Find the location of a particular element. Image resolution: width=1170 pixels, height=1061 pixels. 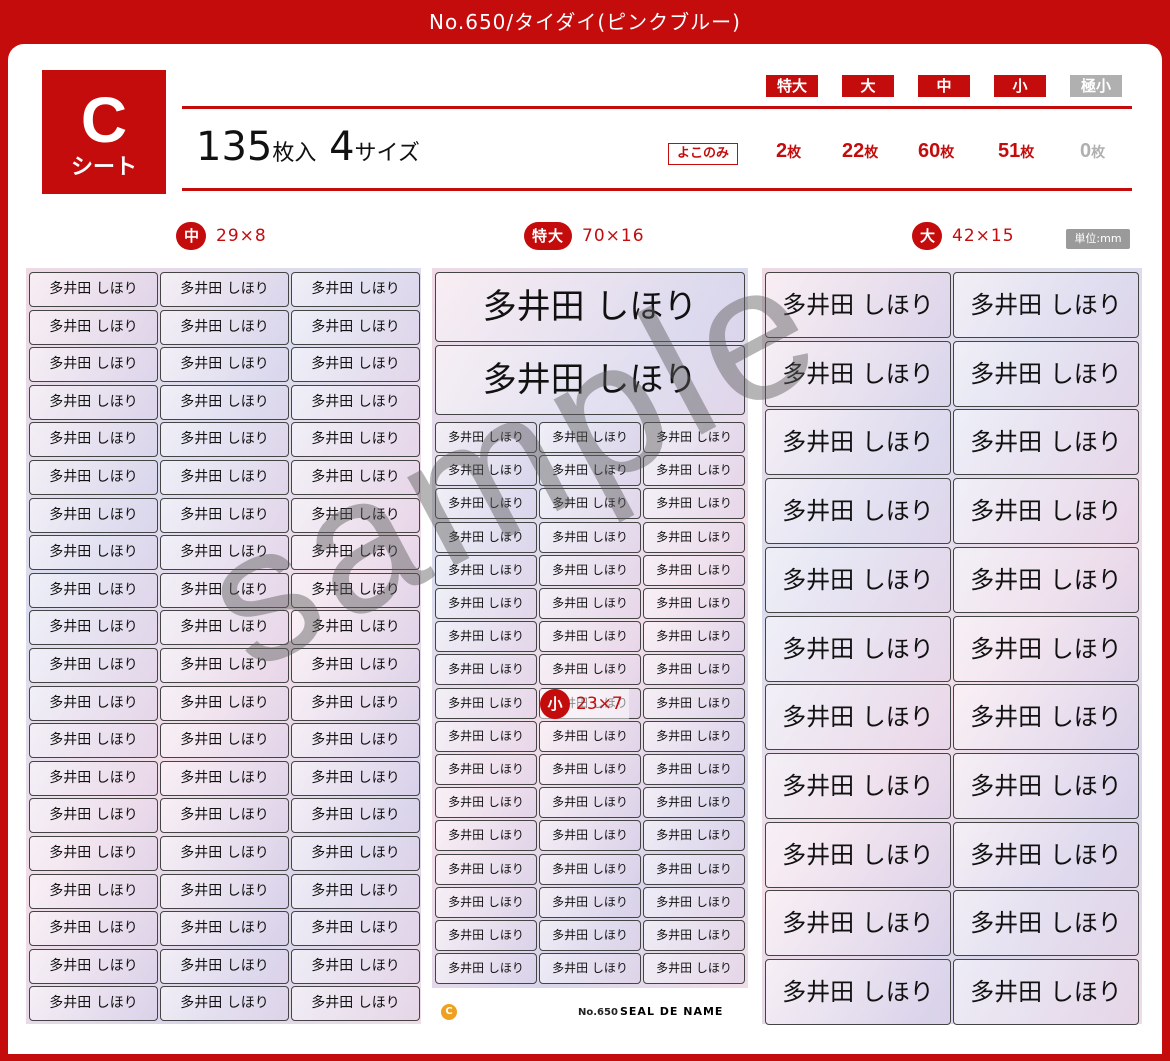

footer-c-icon: C is located at coordinates (449, 1012).